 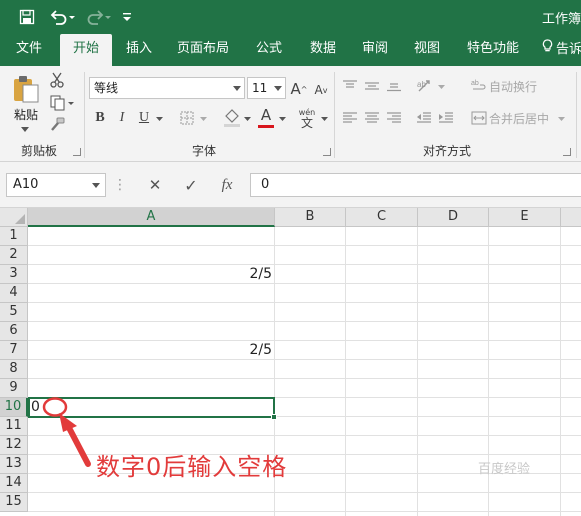 I want to click on confirm-entry-button: ✓, so click(x=191, y=185).